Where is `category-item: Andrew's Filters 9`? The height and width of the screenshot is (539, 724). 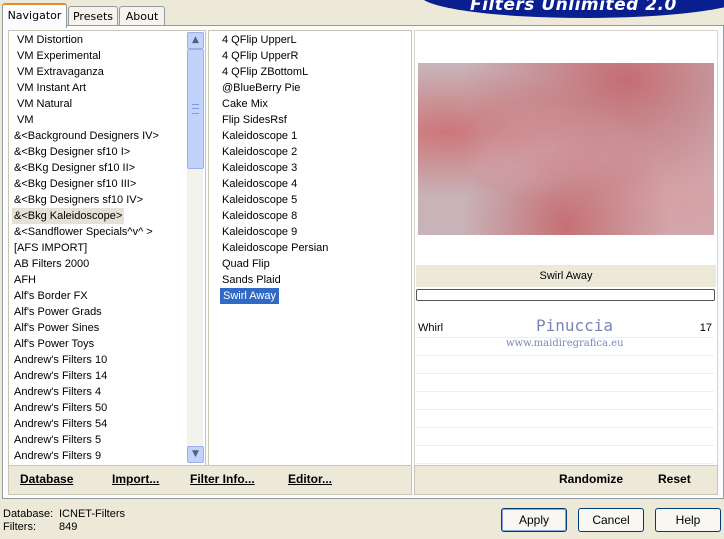 category-item: Andrew's Filters 9 is located at coordinates (100, 456).